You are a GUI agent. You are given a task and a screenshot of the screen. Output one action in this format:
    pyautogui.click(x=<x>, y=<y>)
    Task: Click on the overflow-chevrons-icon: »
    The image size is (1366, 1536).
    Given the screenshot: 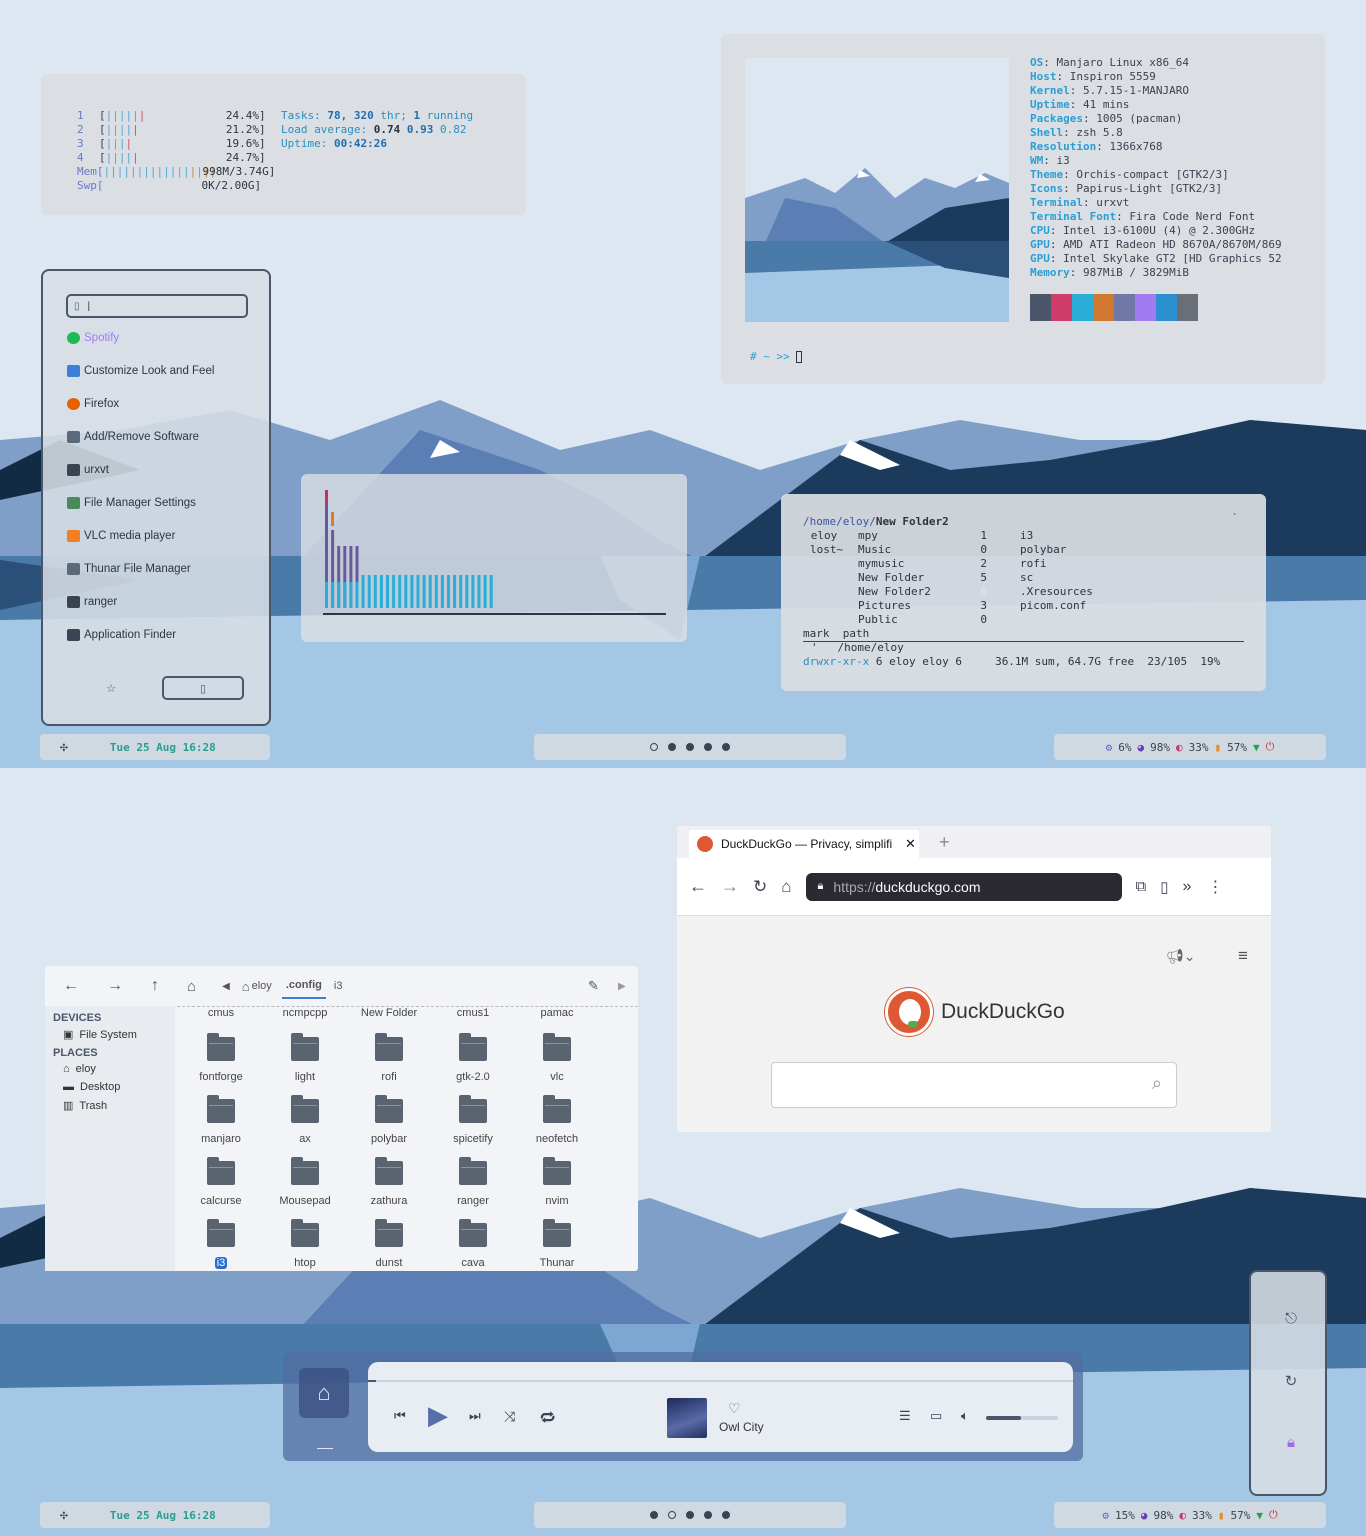 What is the action you would take?
    pyautogui.click(x=1187, y=887)
    